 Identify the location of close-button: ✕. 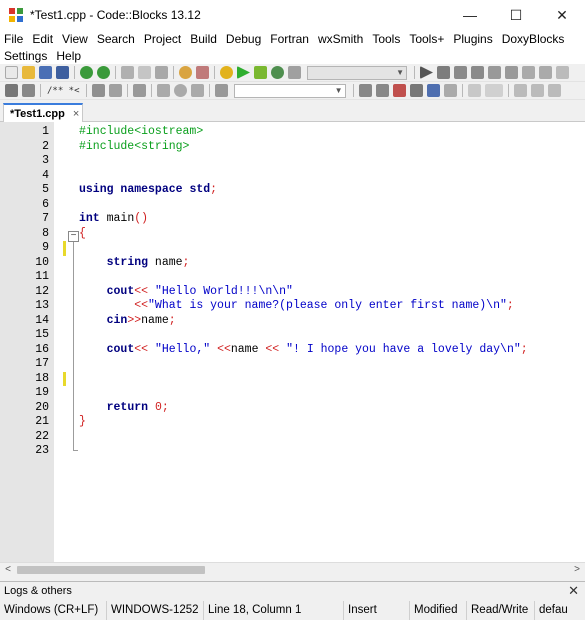
(562, 15).